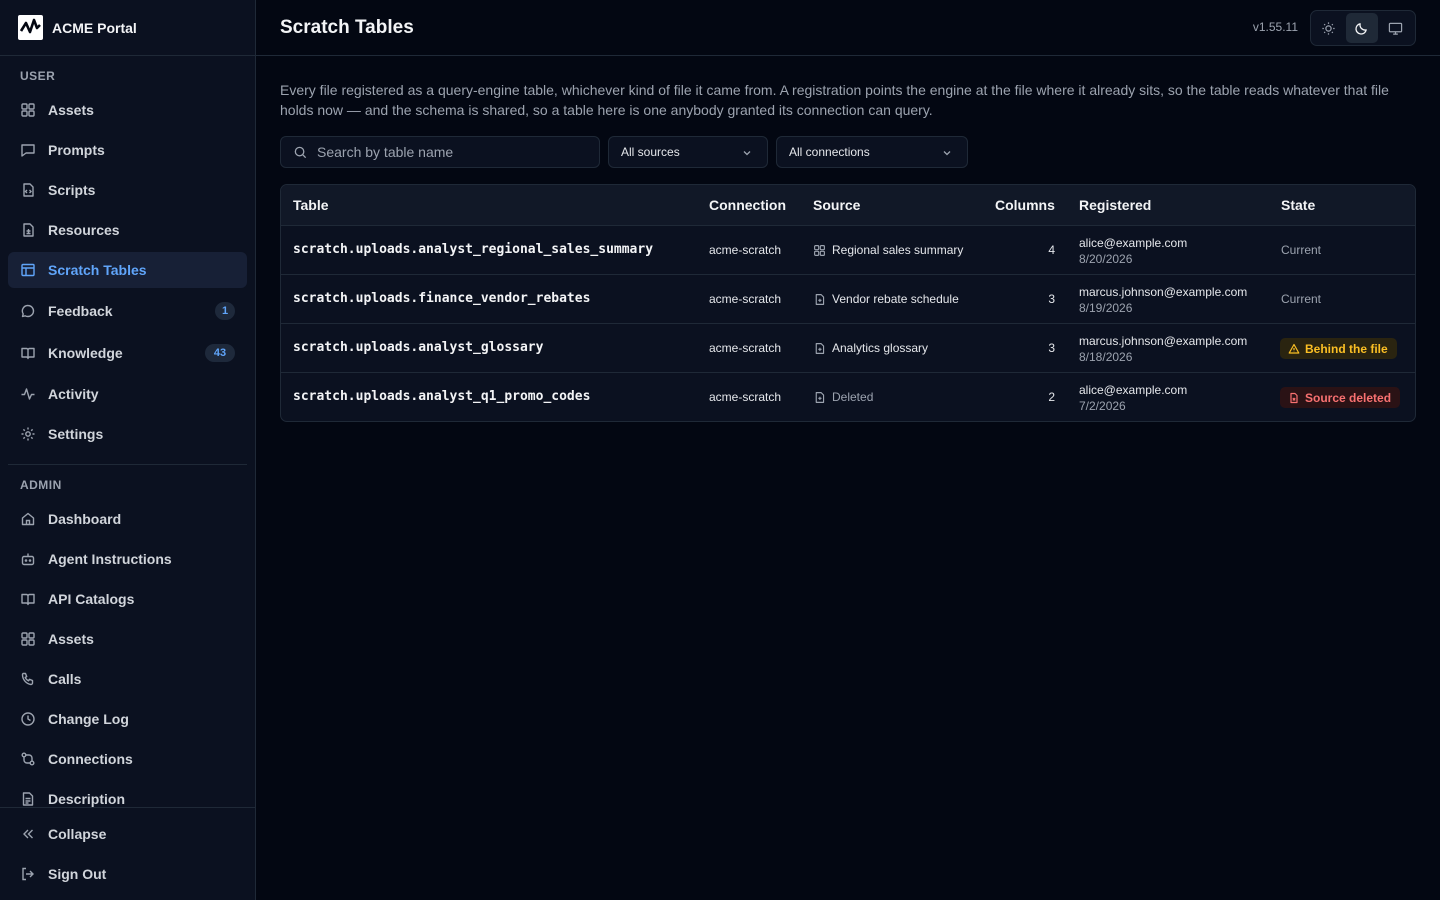 This screenshot has height=900, width=1440. Describe the element at coordinates (1294, 348) in the screenshot. I see `warning-icon` at that location.